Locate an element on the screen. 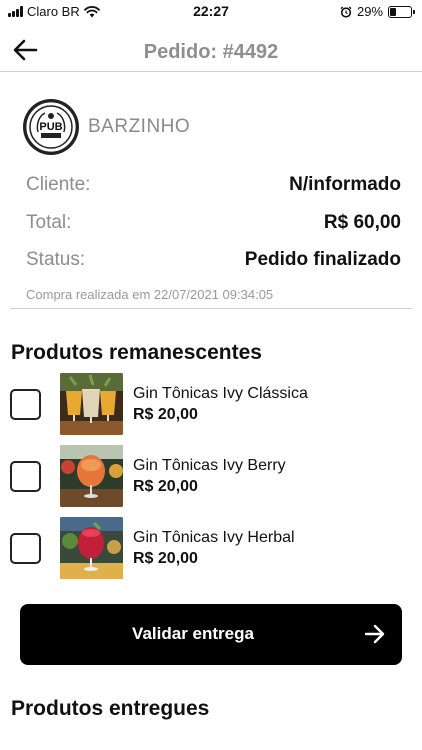 Image resolution: width=422 pixels, height=750 pixels. status-right: 29% is located at coordinates (377, 11).